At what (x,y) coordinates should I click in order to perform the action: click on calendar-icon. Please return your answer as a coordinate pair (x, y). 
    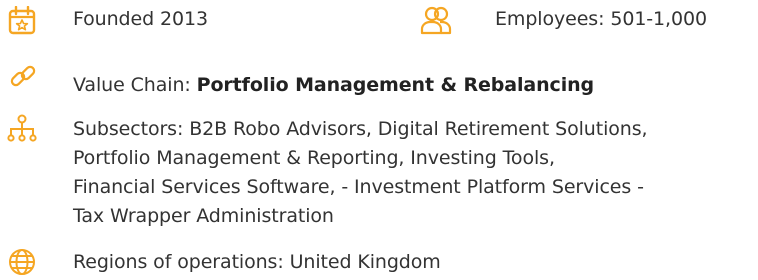
    Looking at the image, I should click on (22, 20).